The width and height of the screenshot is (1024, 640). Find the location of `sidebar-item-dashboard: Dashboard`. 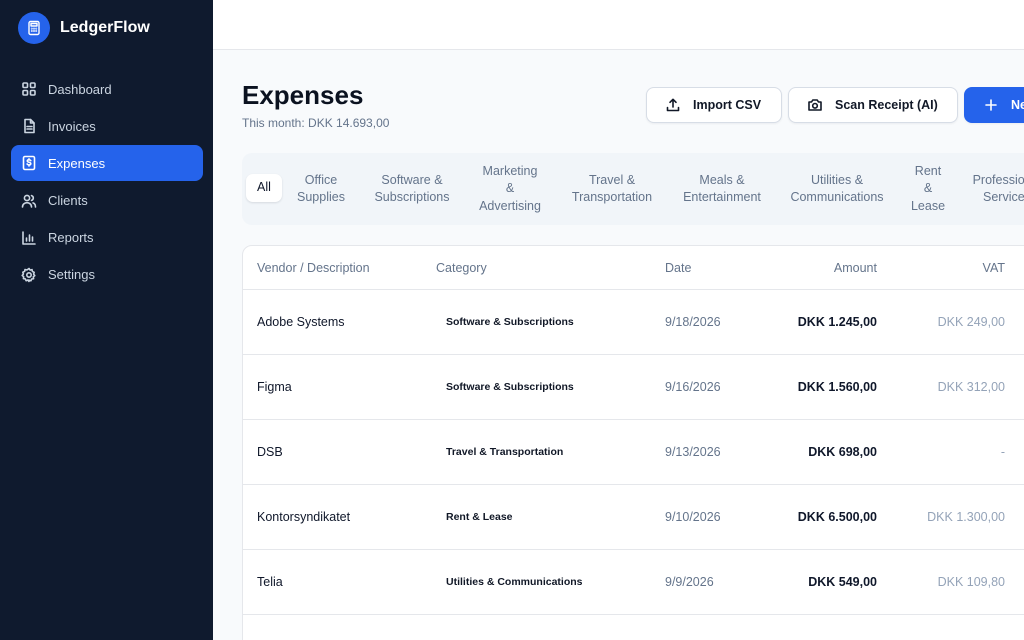

sidebar-item-dashboard: Dashboard is located at coordinates (107, 89).